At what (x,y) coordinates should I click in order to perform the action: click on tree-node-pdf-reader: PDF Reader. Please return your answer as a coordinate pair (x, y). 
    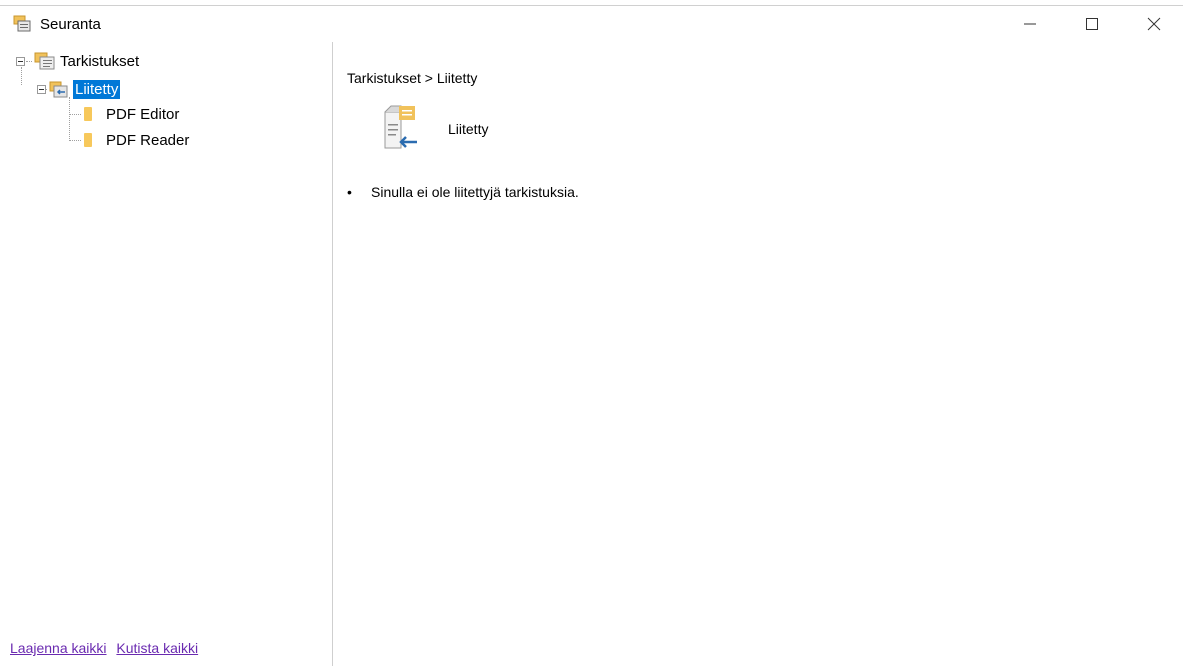
    Looking at the image, I should click on (136, 140).